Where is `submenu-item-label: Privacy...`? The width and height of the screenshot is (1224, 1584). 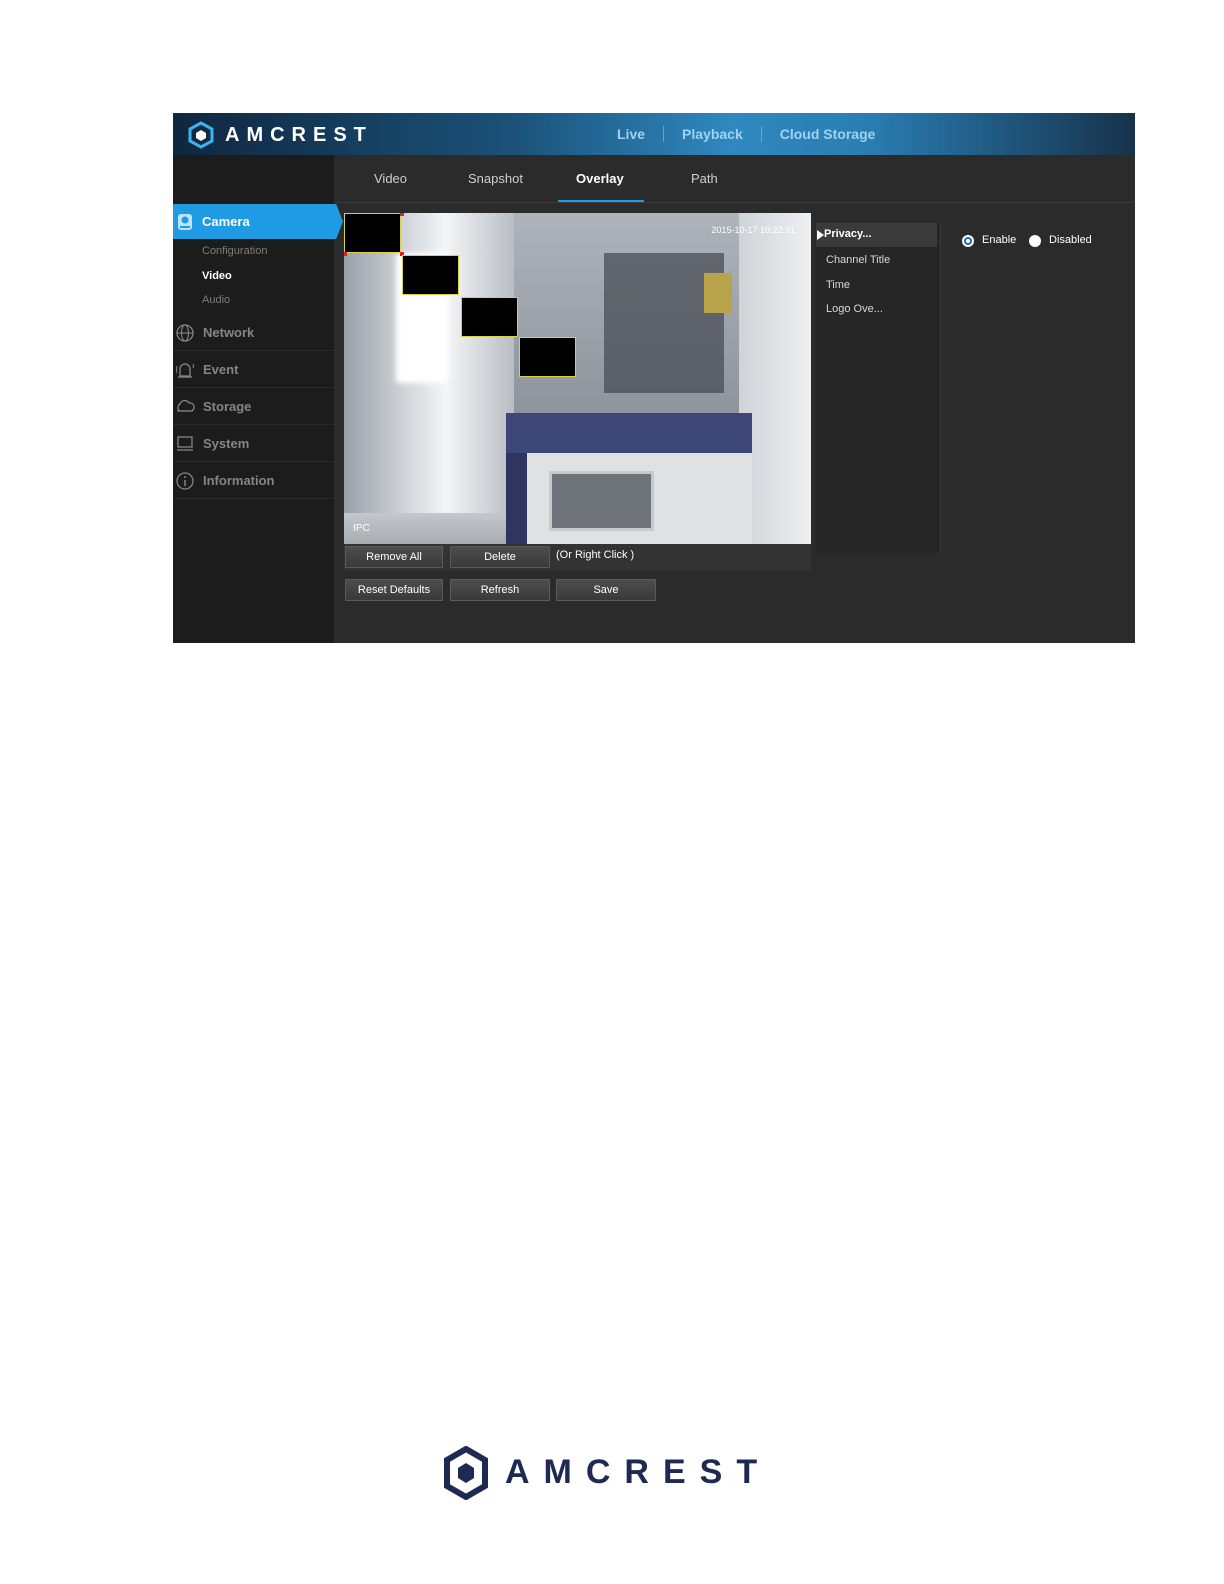
submenu-item-label: Privacy... is located at coordinates (848, 234).